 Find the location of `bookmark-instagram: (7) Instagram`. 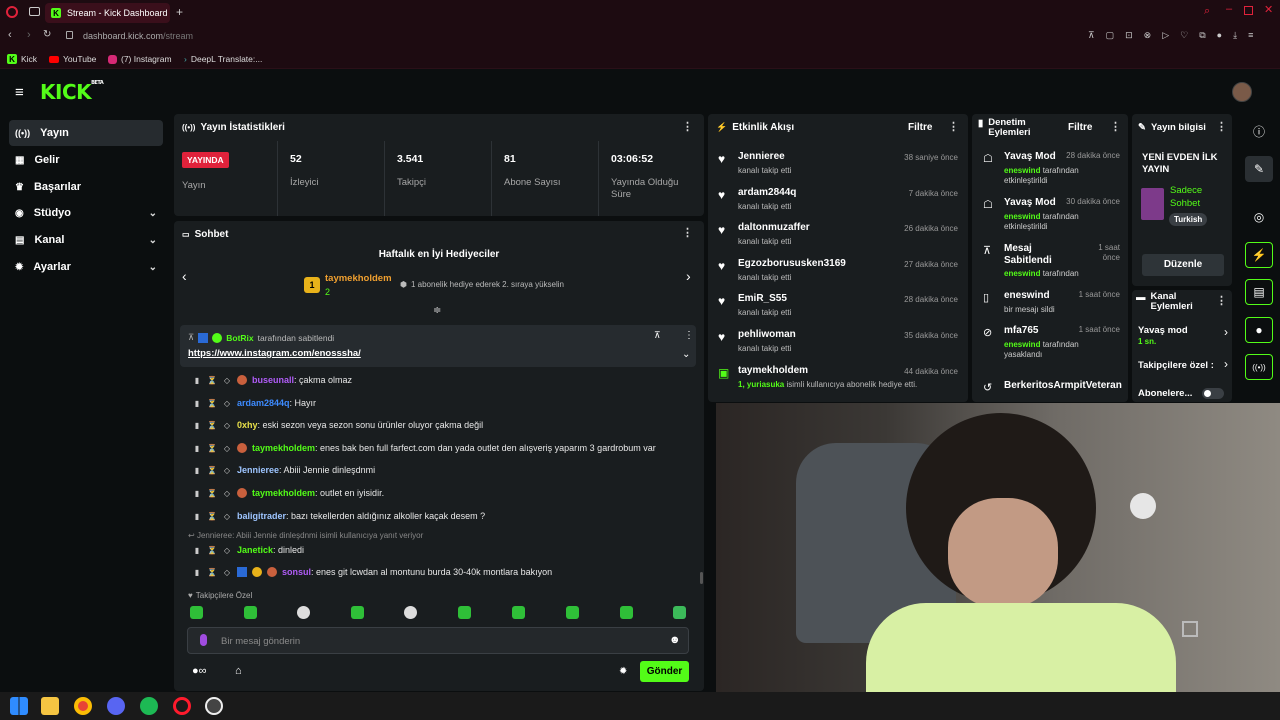

bookmark-instagram: (7) Instagram is located at coordinates (140, 59).